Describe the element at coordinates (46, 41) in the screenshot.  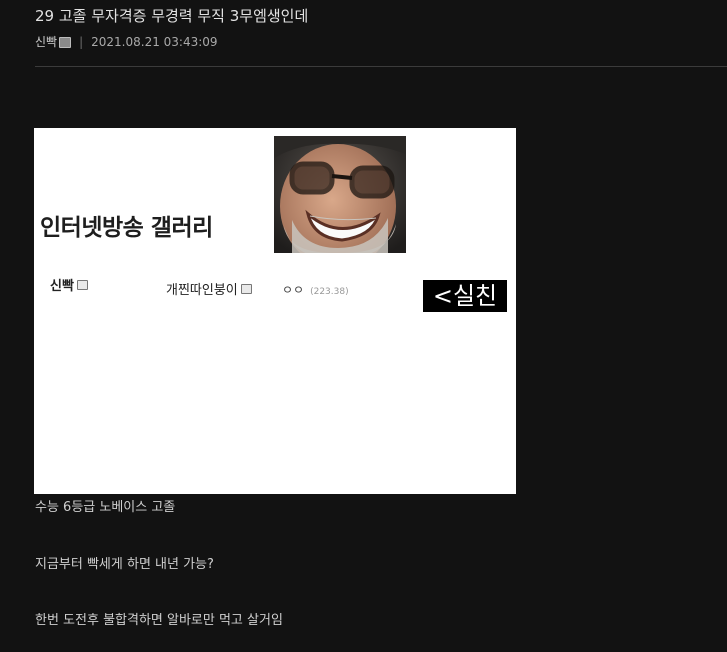
I see `author-name: 신빡` at that location.